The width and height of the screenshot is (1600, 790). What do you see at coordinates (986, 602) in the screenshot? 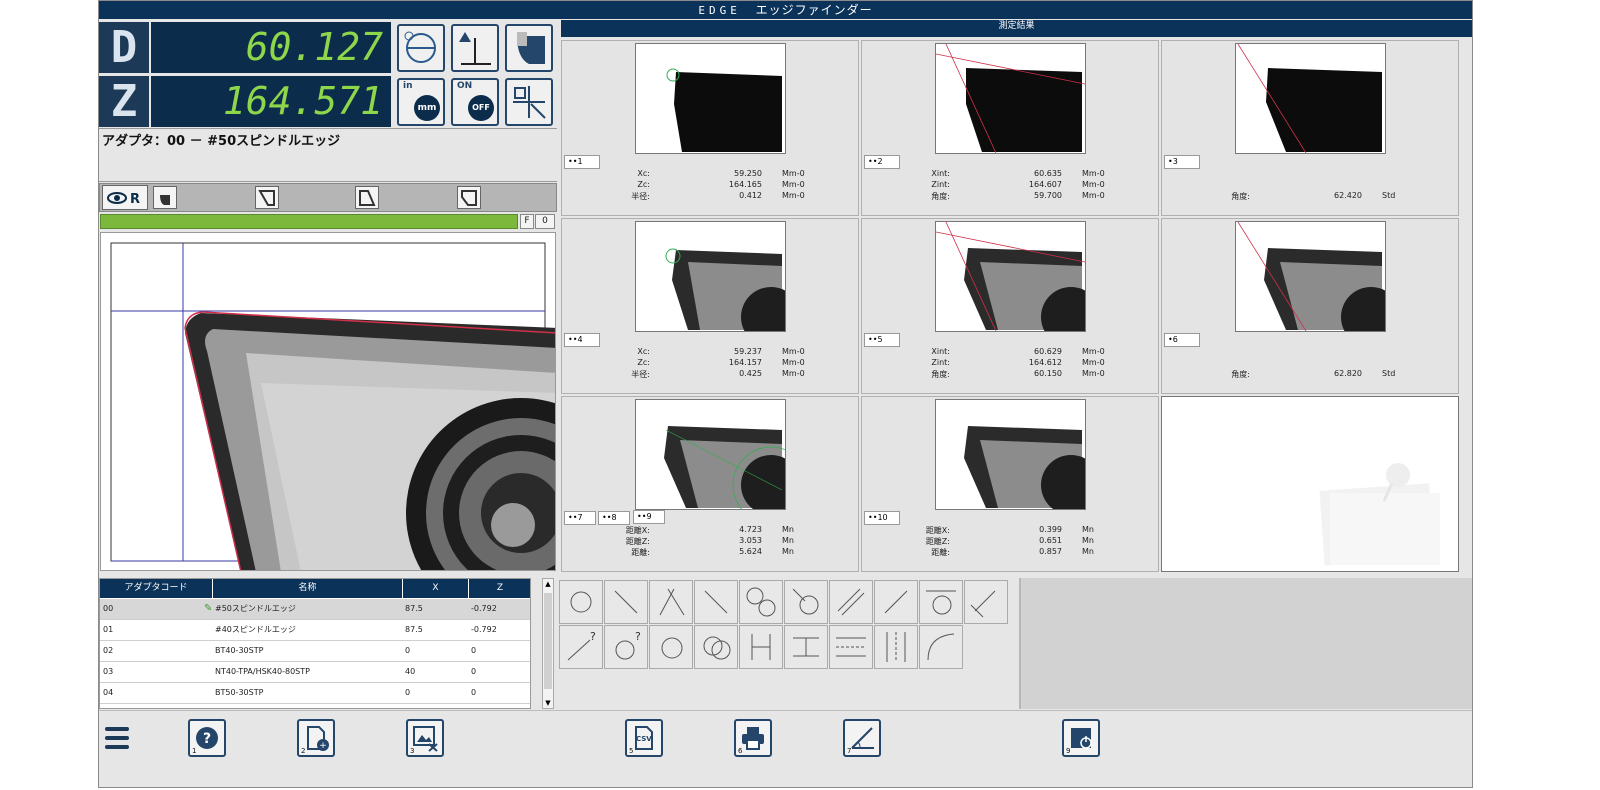
I see `distance-tool` at bounding box center [986, 602].